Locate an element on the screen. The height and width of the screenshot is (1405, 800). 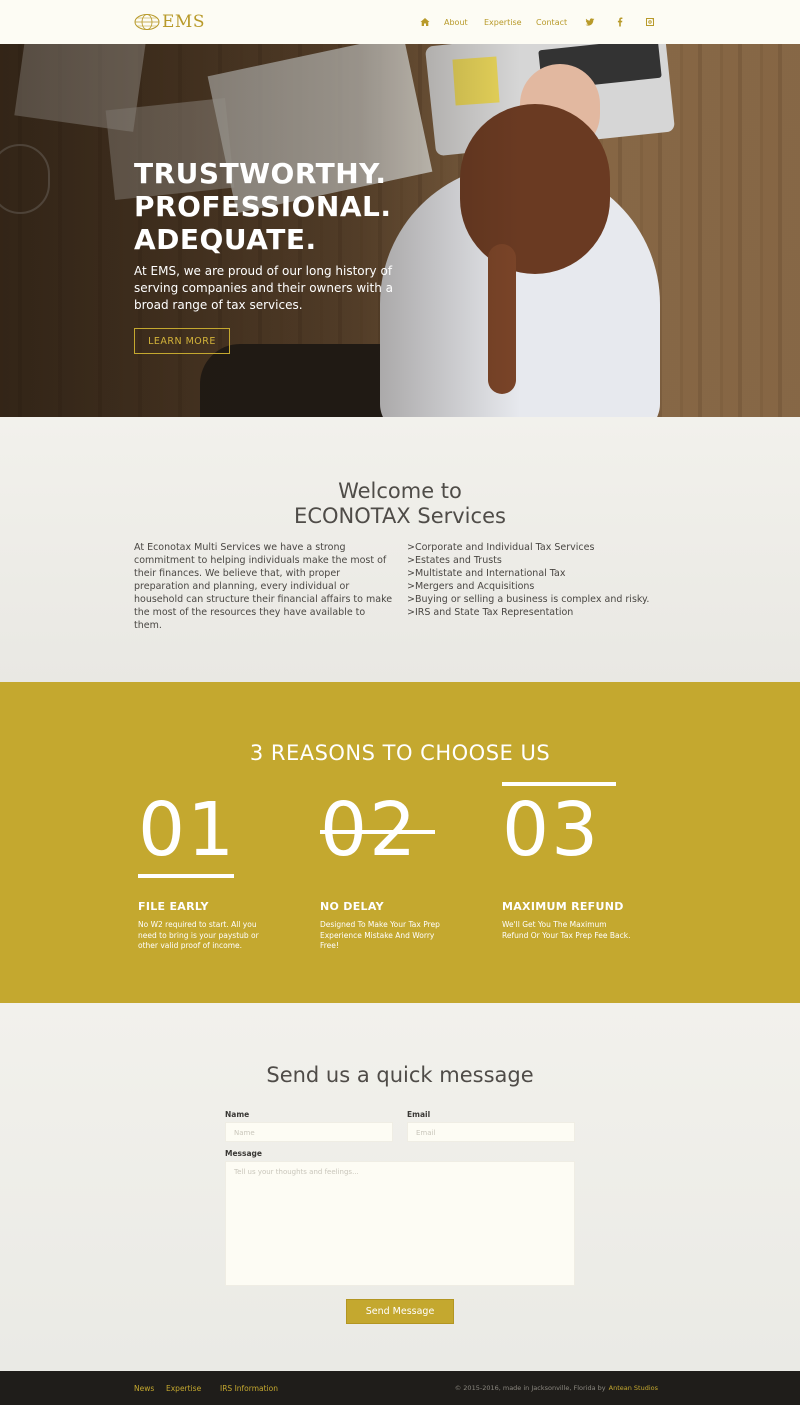
email-field: Email is located at coordinates (491, 1132).